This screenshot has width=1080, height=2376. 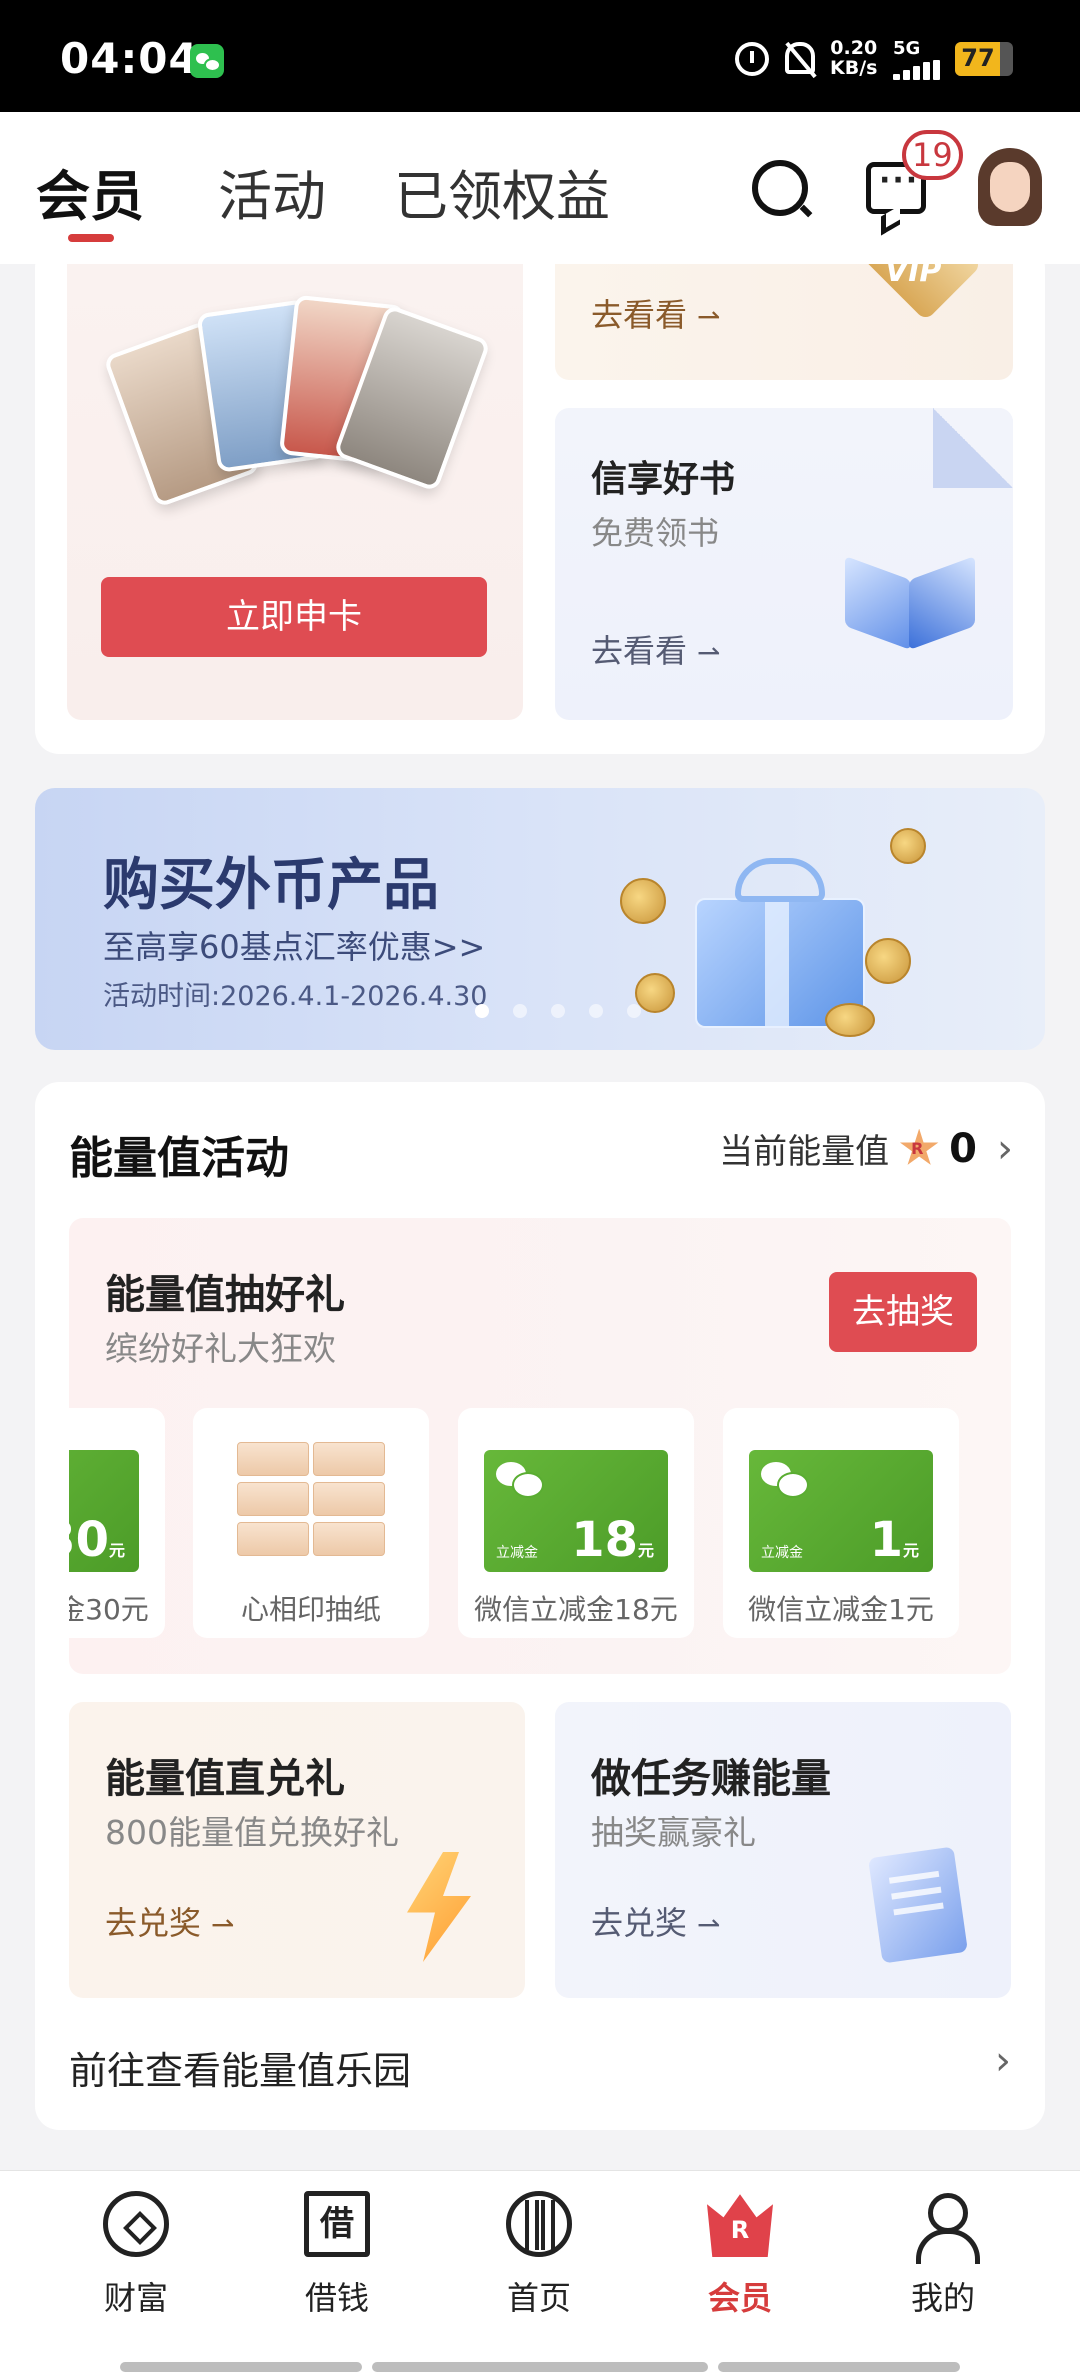 I want to click on nav-member: R 会员, so click(x=740, y=2261).